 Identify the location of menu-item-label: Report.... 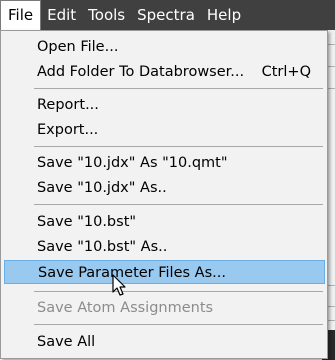
(68, 105).